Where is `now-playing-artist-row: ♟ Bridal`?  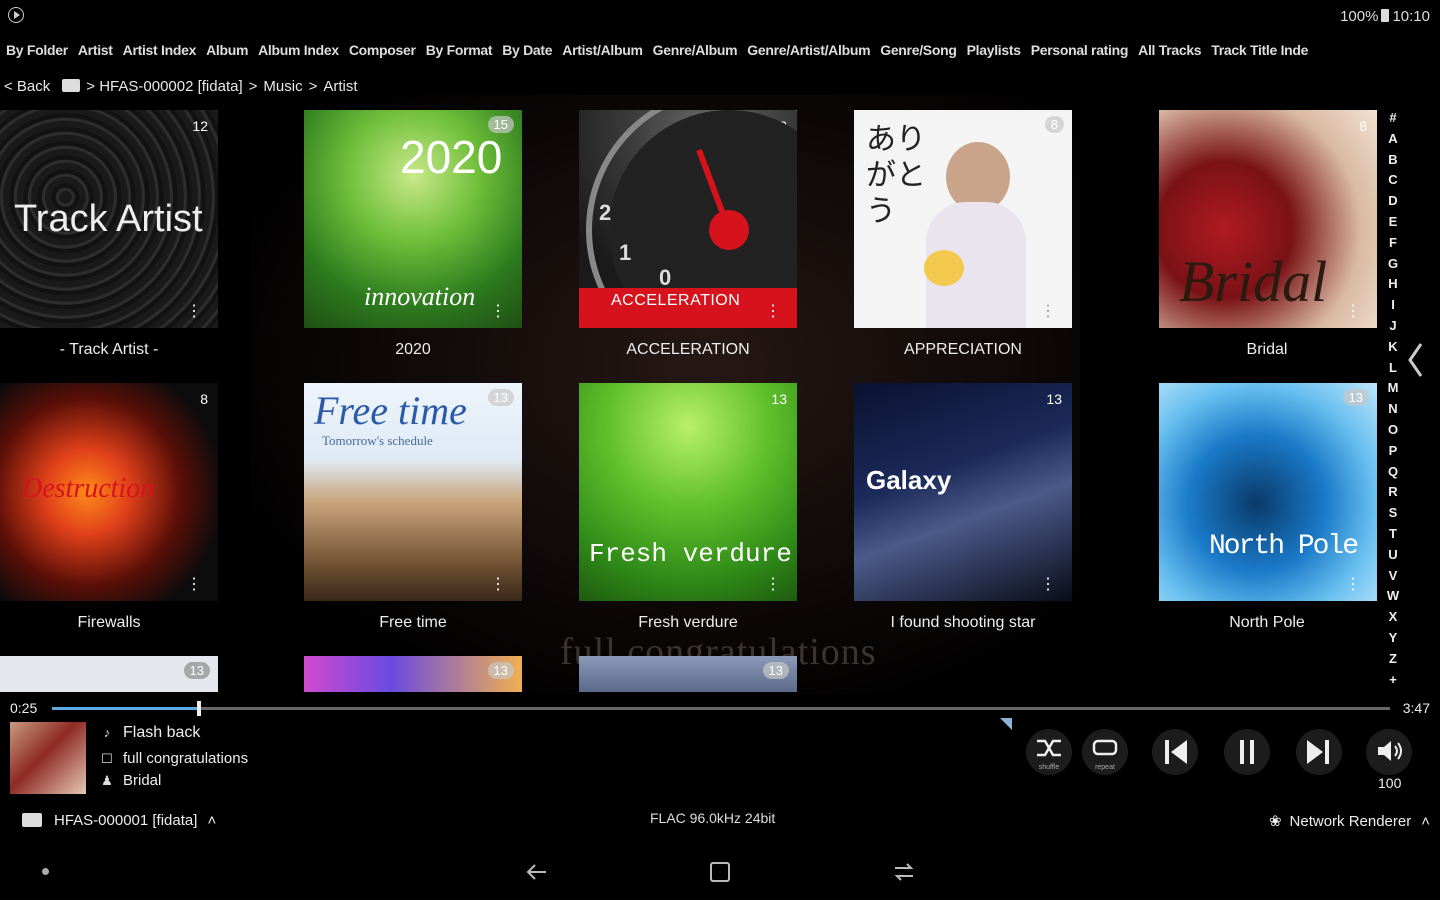 now-playing-artist-row: ♟ Bridal is located at coordinates (129, 780).